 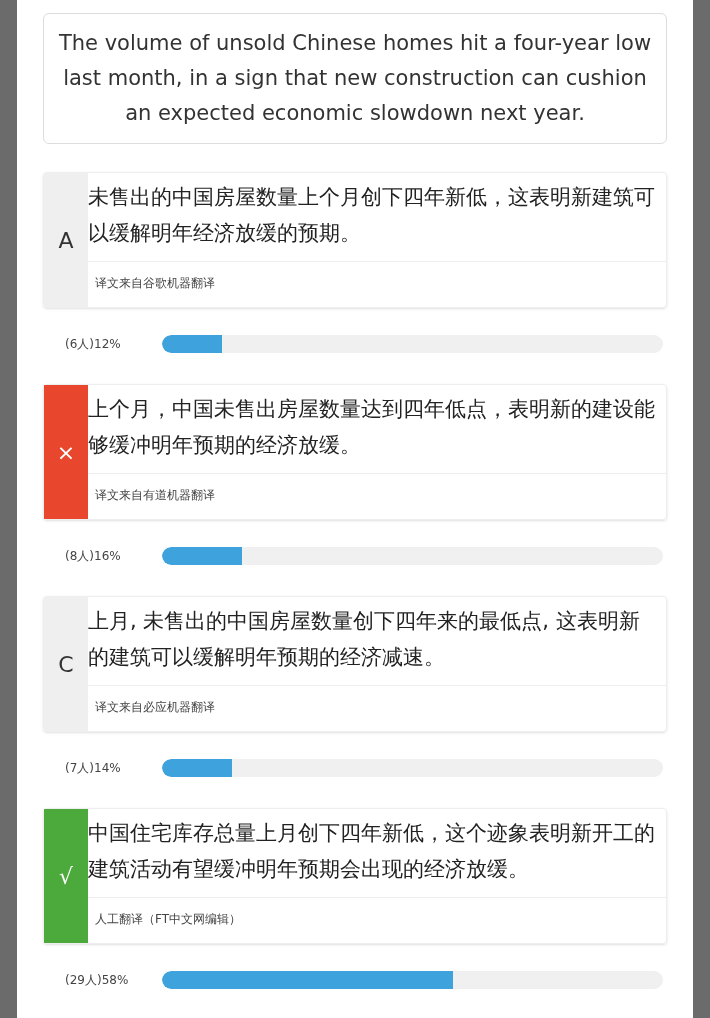 I want to click on translation-text: 上月, 未售出的中国房屋数量创下四年来的最低点, 这表明新的建筑可以缓解明年预期的经济减速。, so click(x=364, y=639).